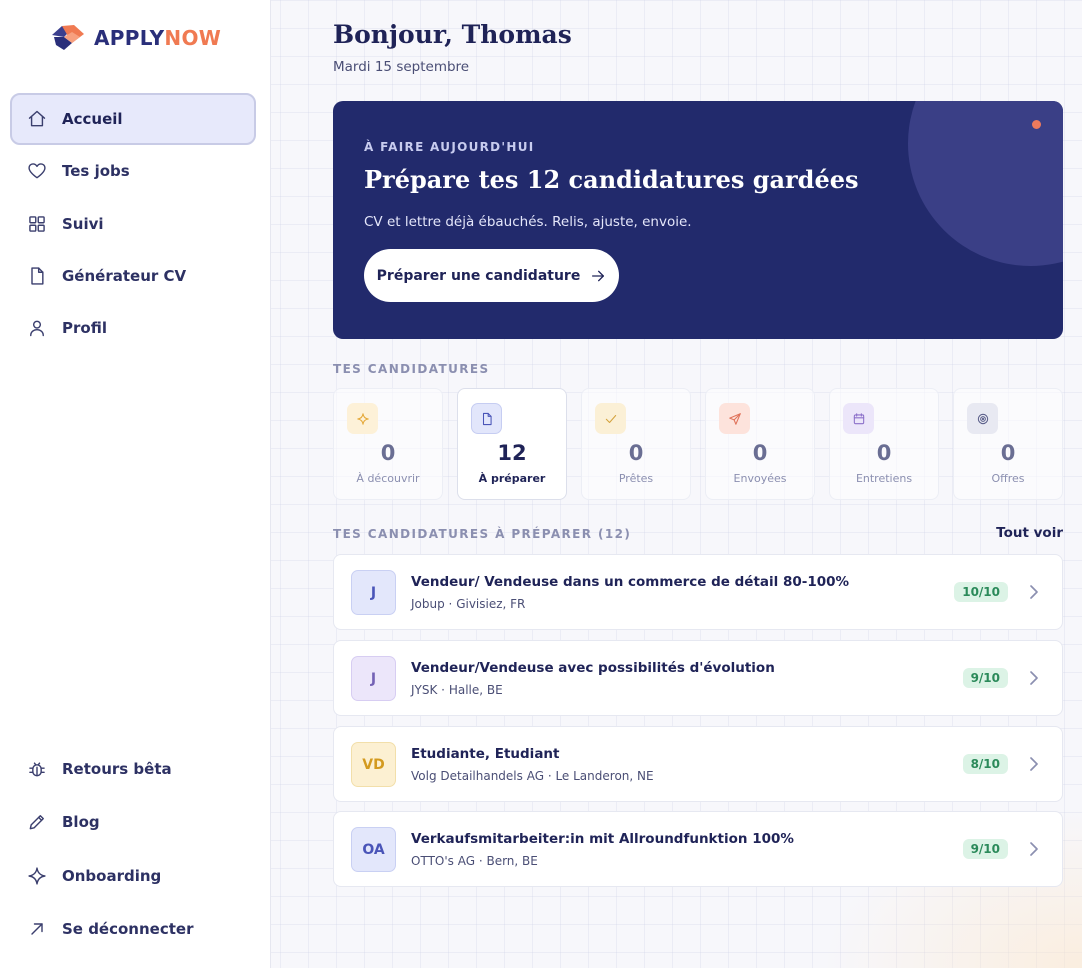 This screenshot has width=1082, height=968. I want to click on sidebar-item-retours-beta: Retours bêta, so click(133, 769).